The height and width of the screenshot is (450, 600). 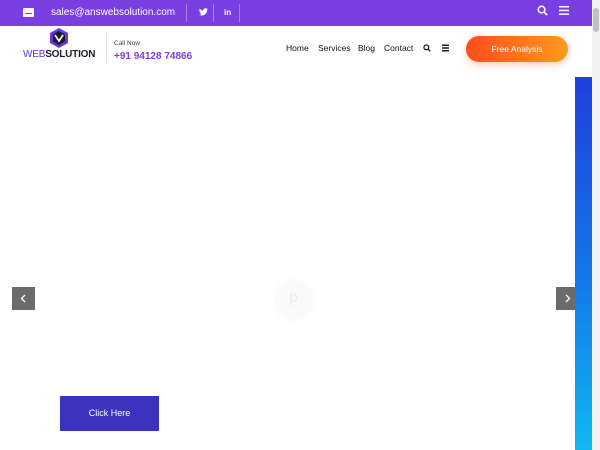 I want to click on page-scrollbar, so click(x=596, y=225).